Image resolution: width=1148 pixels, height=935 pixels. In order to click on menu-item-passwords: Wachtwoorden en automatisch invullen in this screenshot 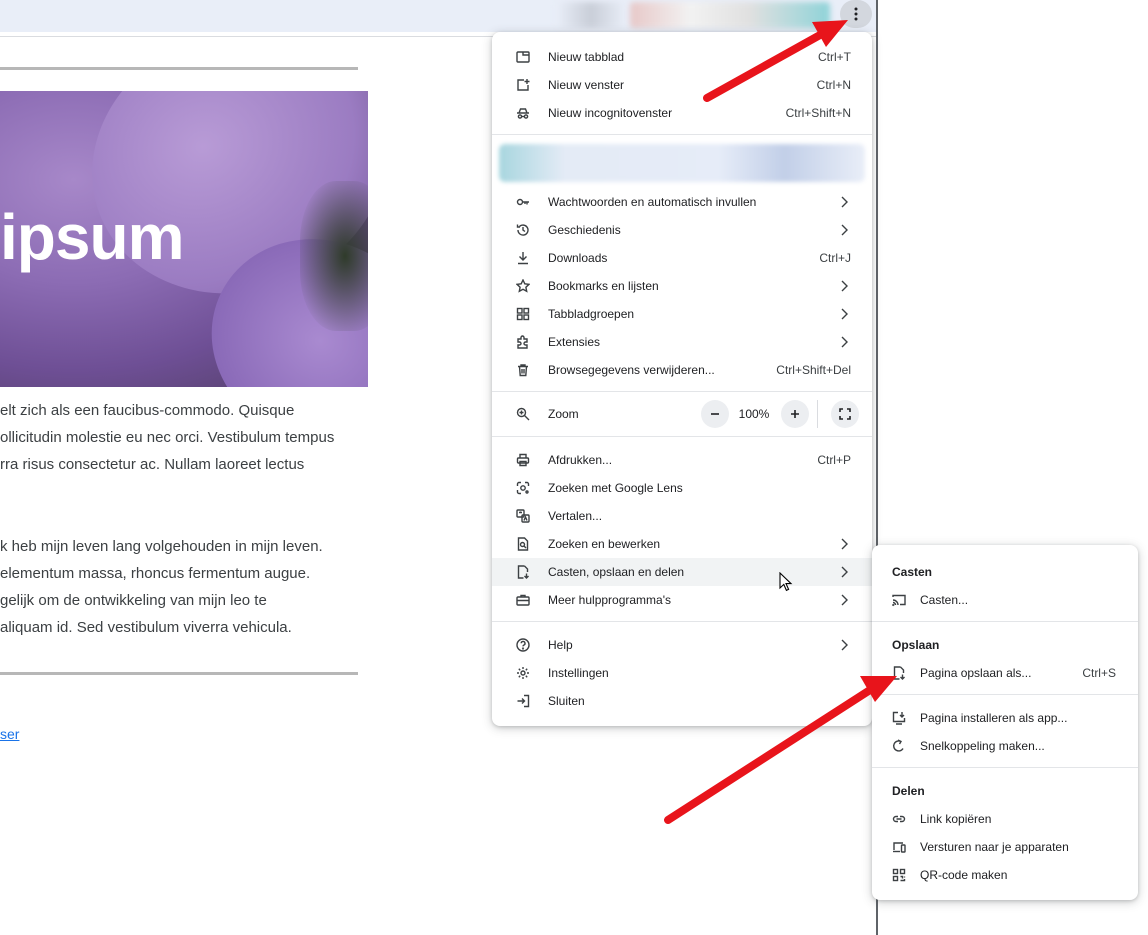, I will do `click(682, 202)`.